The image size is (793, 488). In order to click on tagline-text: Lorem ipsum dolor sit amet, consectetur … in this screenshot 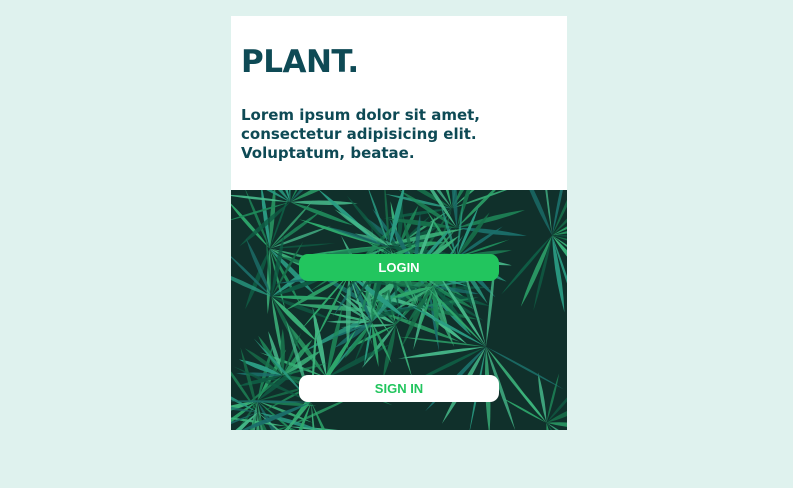, I will do `click(360, 134)`.